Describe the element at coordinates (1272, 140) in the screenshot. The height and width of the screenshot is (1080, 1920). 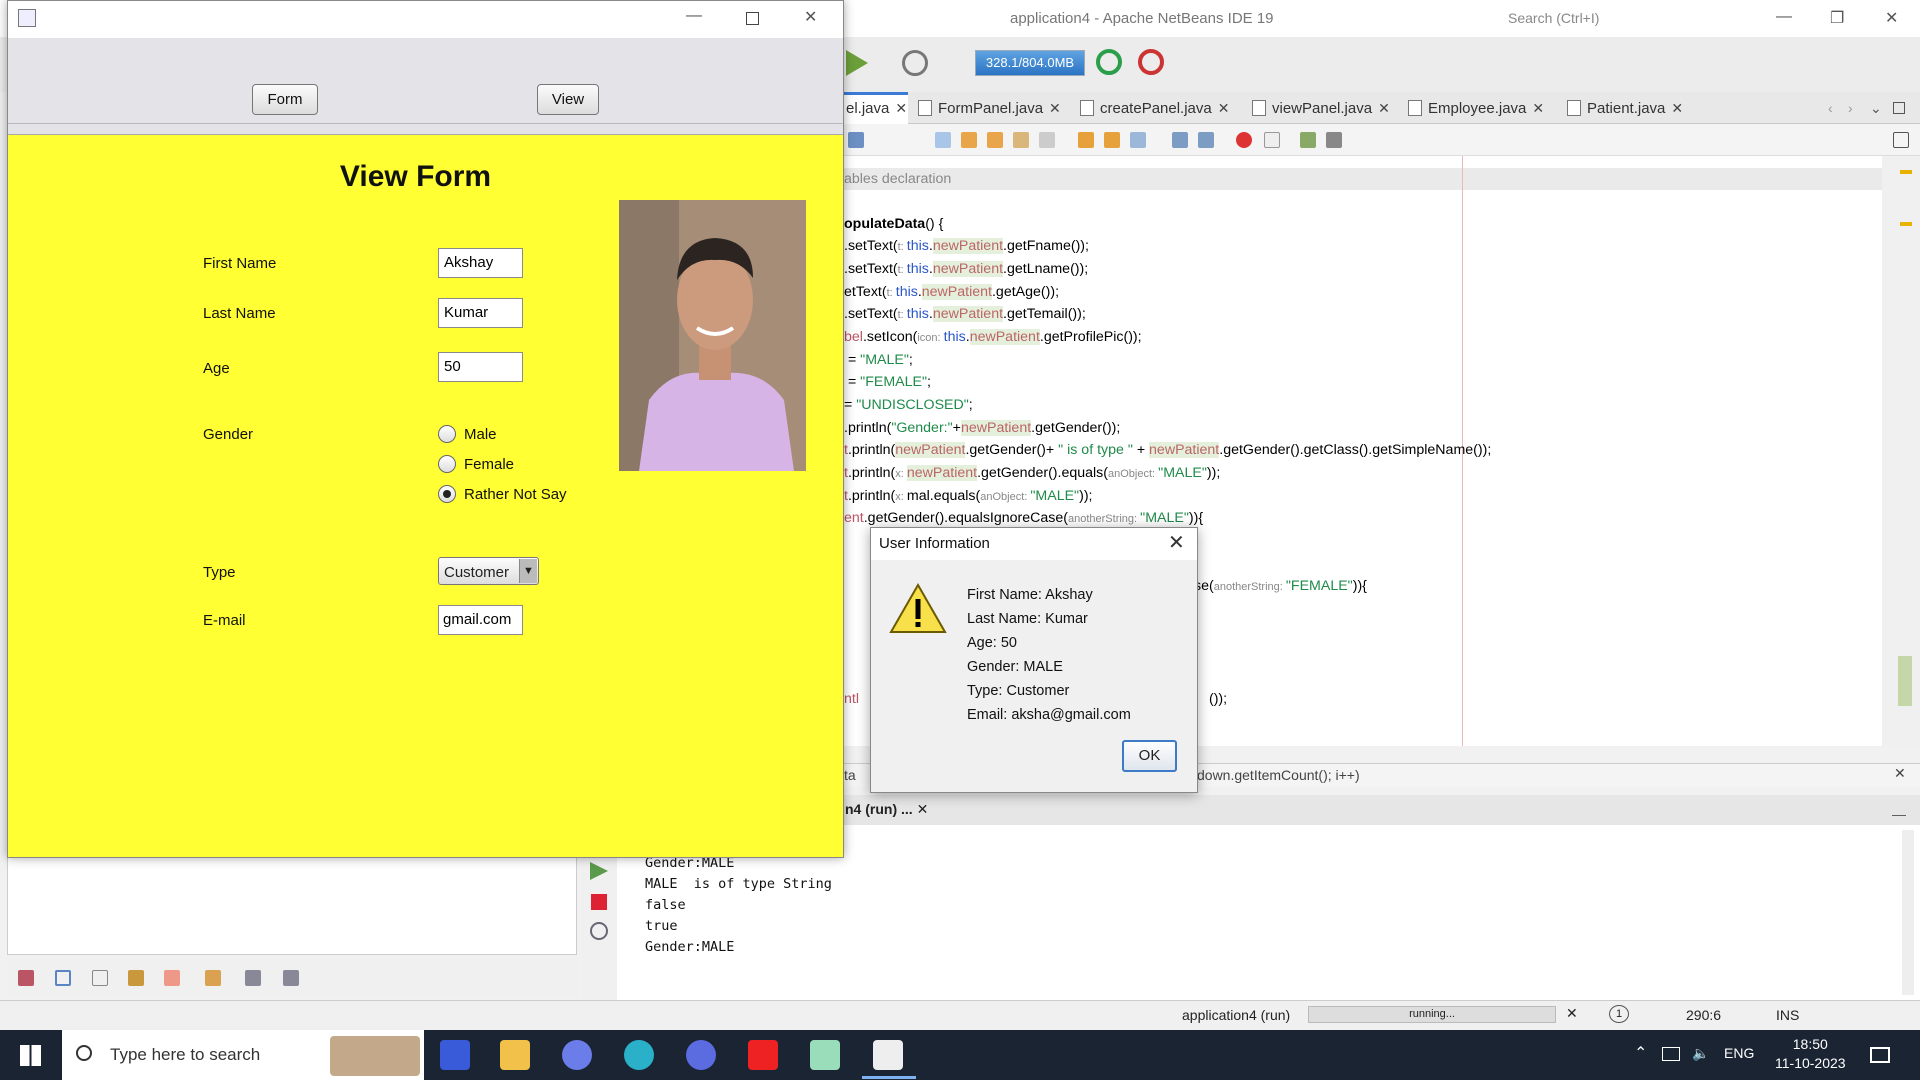
I see `stop-macro-icon` at that location.